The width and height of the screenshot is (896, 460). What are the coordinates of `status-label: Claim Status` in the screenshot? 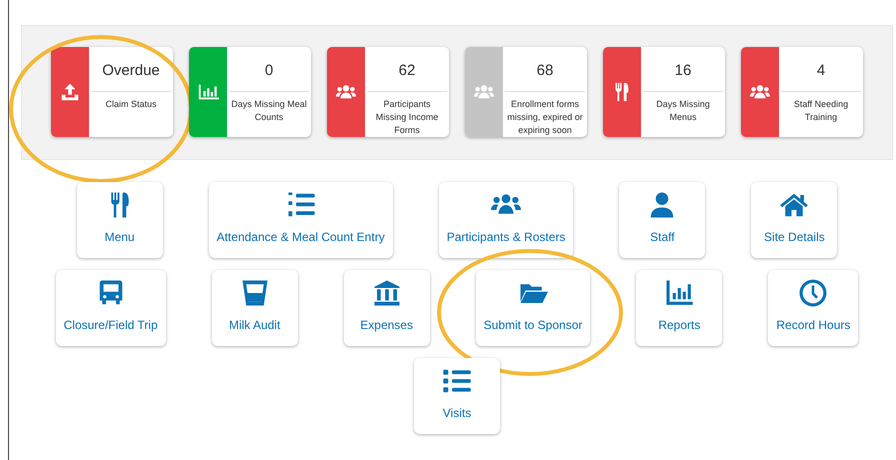 It's located at (131, 104).